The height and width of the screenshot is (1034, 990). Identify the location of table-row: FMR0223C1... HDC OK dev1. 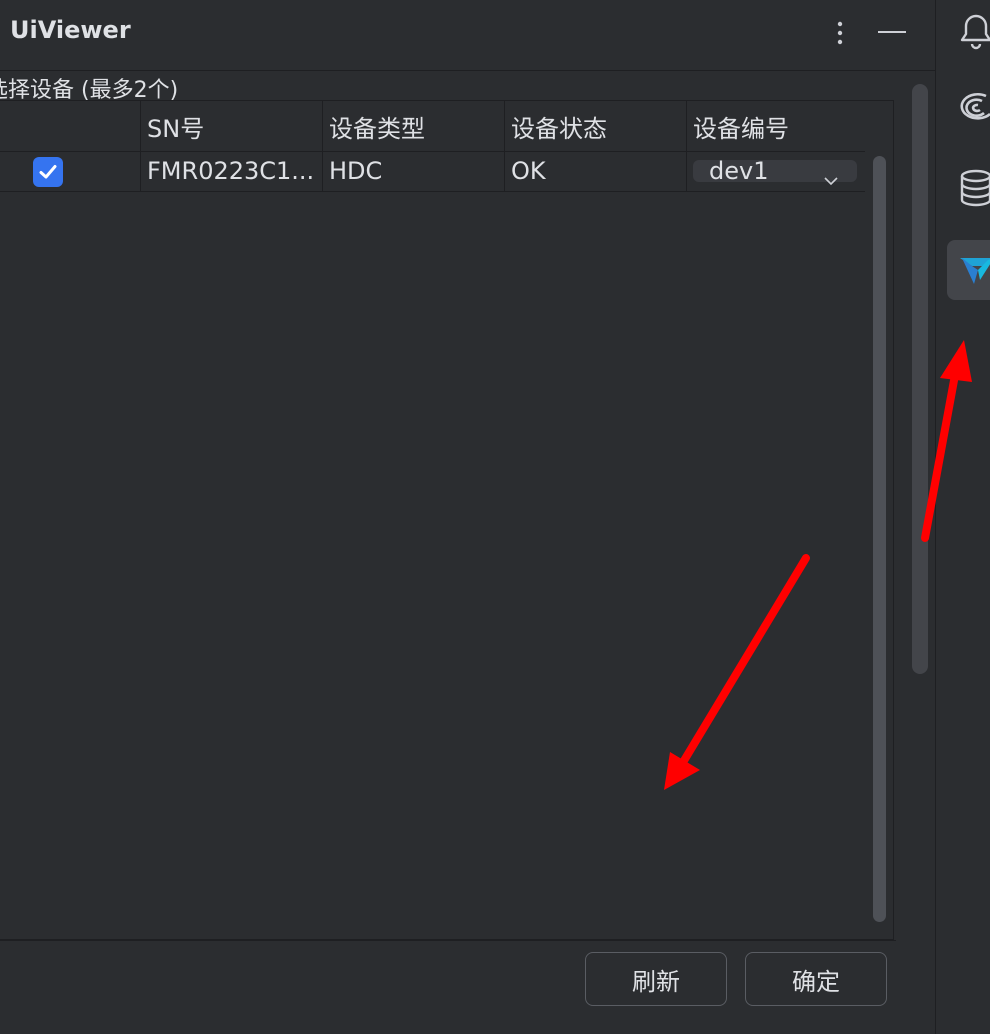
(432, 171).